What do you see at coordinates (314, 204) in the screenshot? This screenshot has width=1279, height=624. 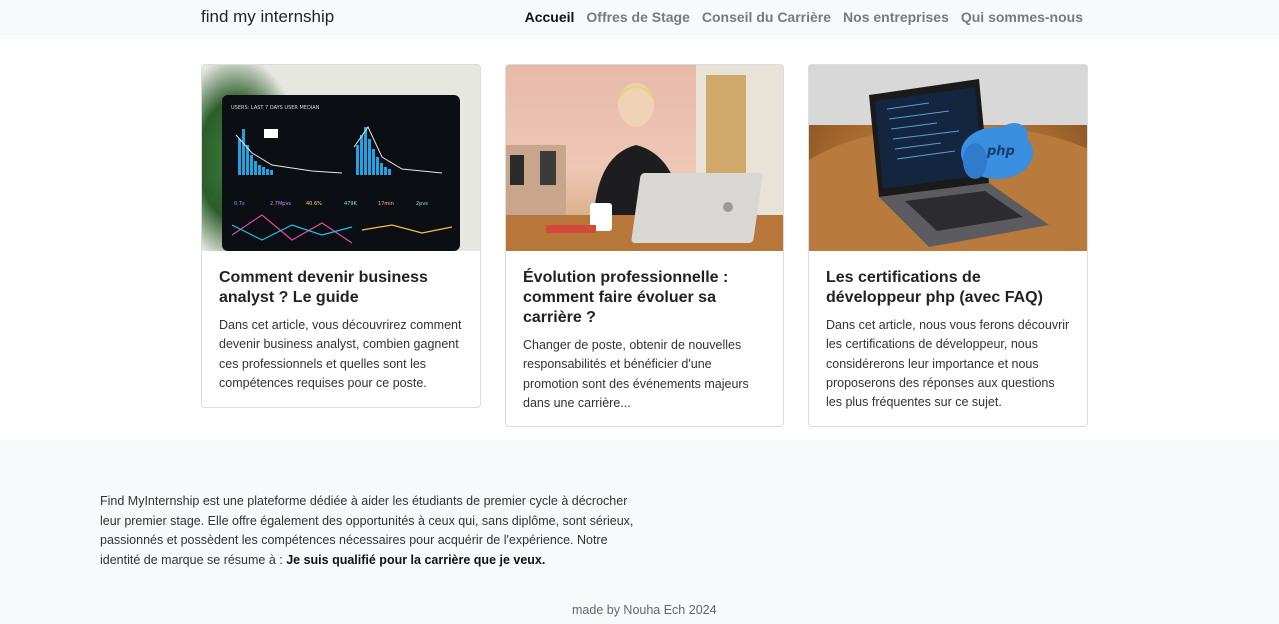 I see `svg-text: 40.6%` at bounding box center [314, 204].